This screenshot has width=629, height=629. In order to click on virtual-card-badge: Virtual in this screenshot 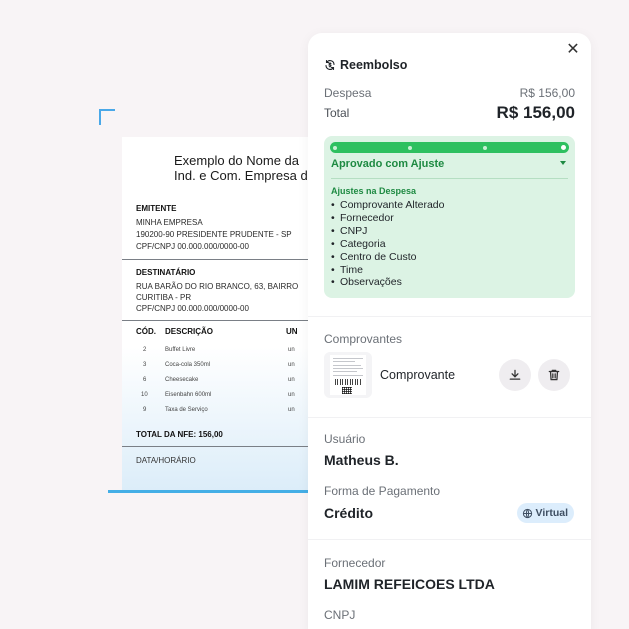, I will do `click(545, 513)`.